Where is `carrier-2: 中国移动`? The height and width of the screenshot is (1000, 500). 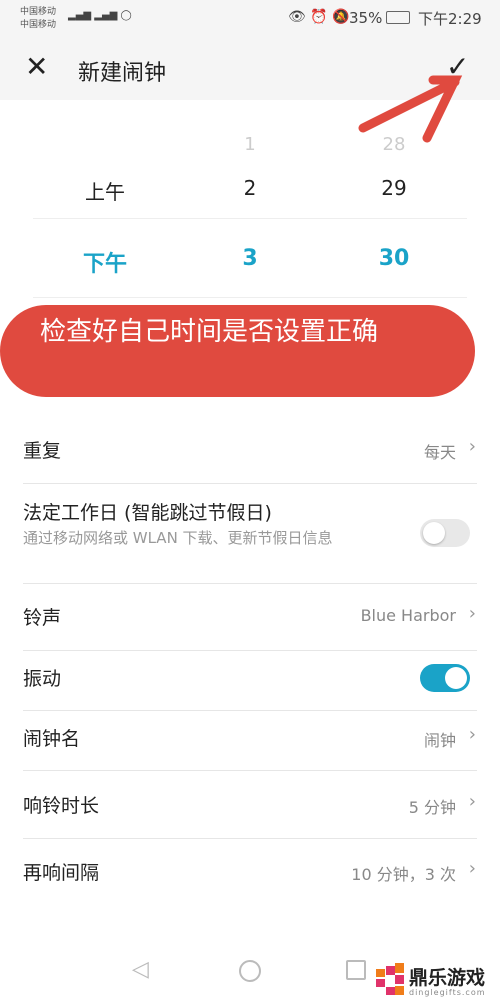 carrier-2: 中国移动 is located at coordinates (38, 25).